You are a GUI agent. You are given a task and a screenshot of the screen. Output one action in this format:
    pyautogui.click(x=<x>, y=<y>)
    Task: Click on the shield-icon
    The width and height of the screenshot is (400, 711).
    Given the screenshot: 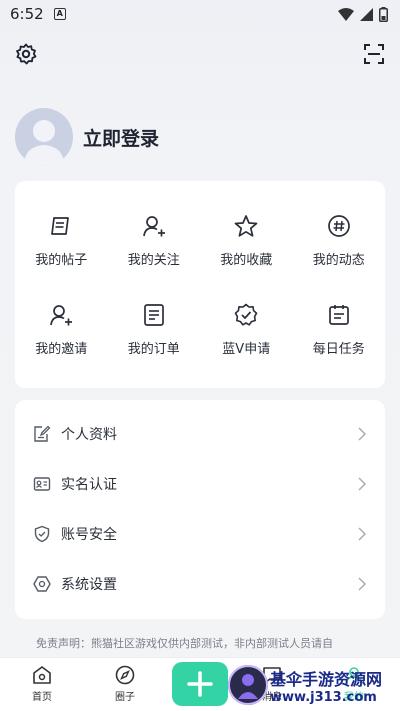 What is the action you would take?
    pyautogui.click(x=42, y=534)
    